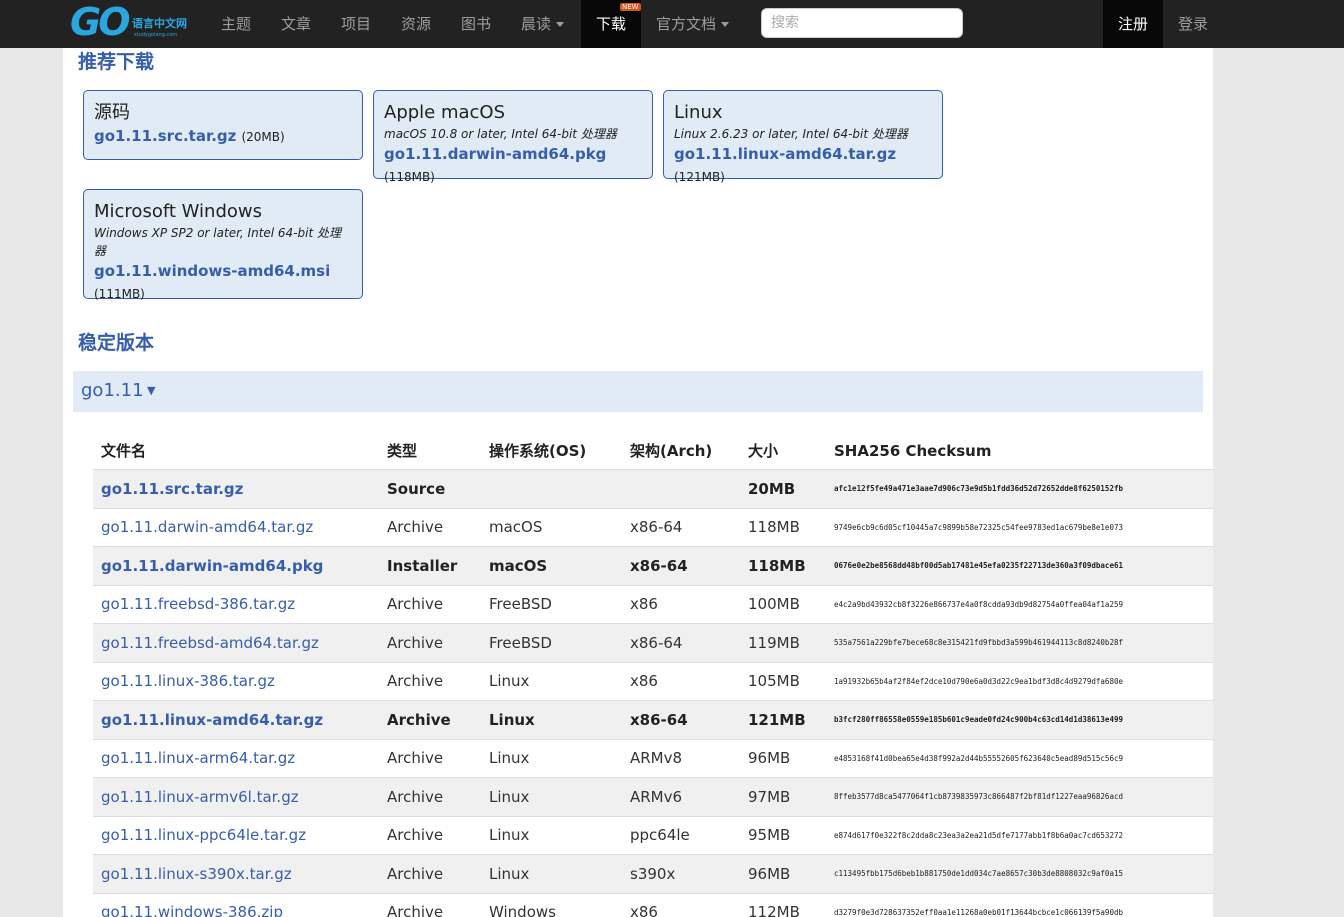 This screenshot has height=917, width=1344. I want to click on file-link: go1.11.windows-386.zip, so click(192, 905).